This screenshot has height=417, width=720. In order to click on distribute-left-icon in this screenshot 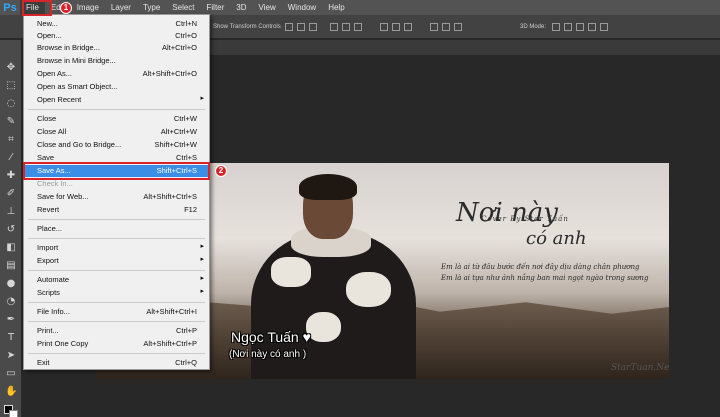, I will do `click(434, 27)`.